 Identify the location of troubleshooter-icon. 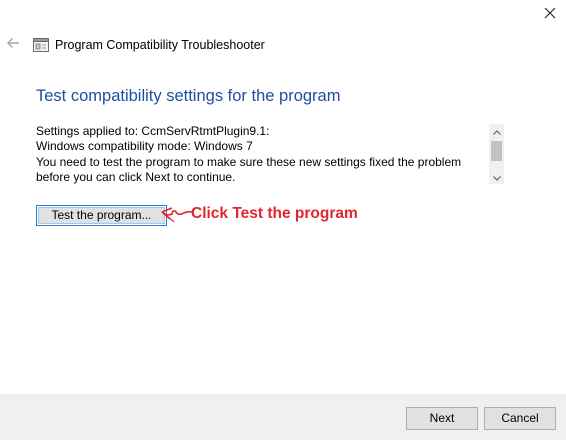
(41, 45).